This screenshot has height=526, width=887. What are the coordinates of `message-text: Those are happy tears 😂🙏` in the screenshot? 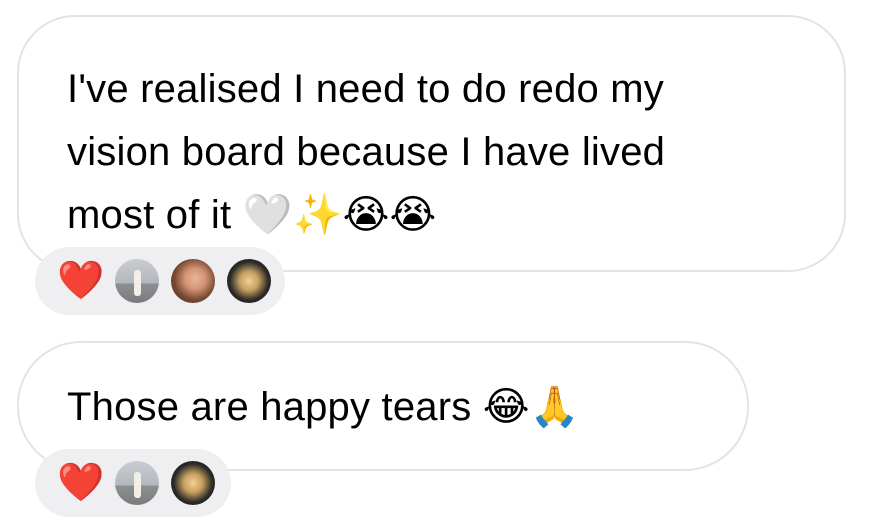 It's located at (323, 407).